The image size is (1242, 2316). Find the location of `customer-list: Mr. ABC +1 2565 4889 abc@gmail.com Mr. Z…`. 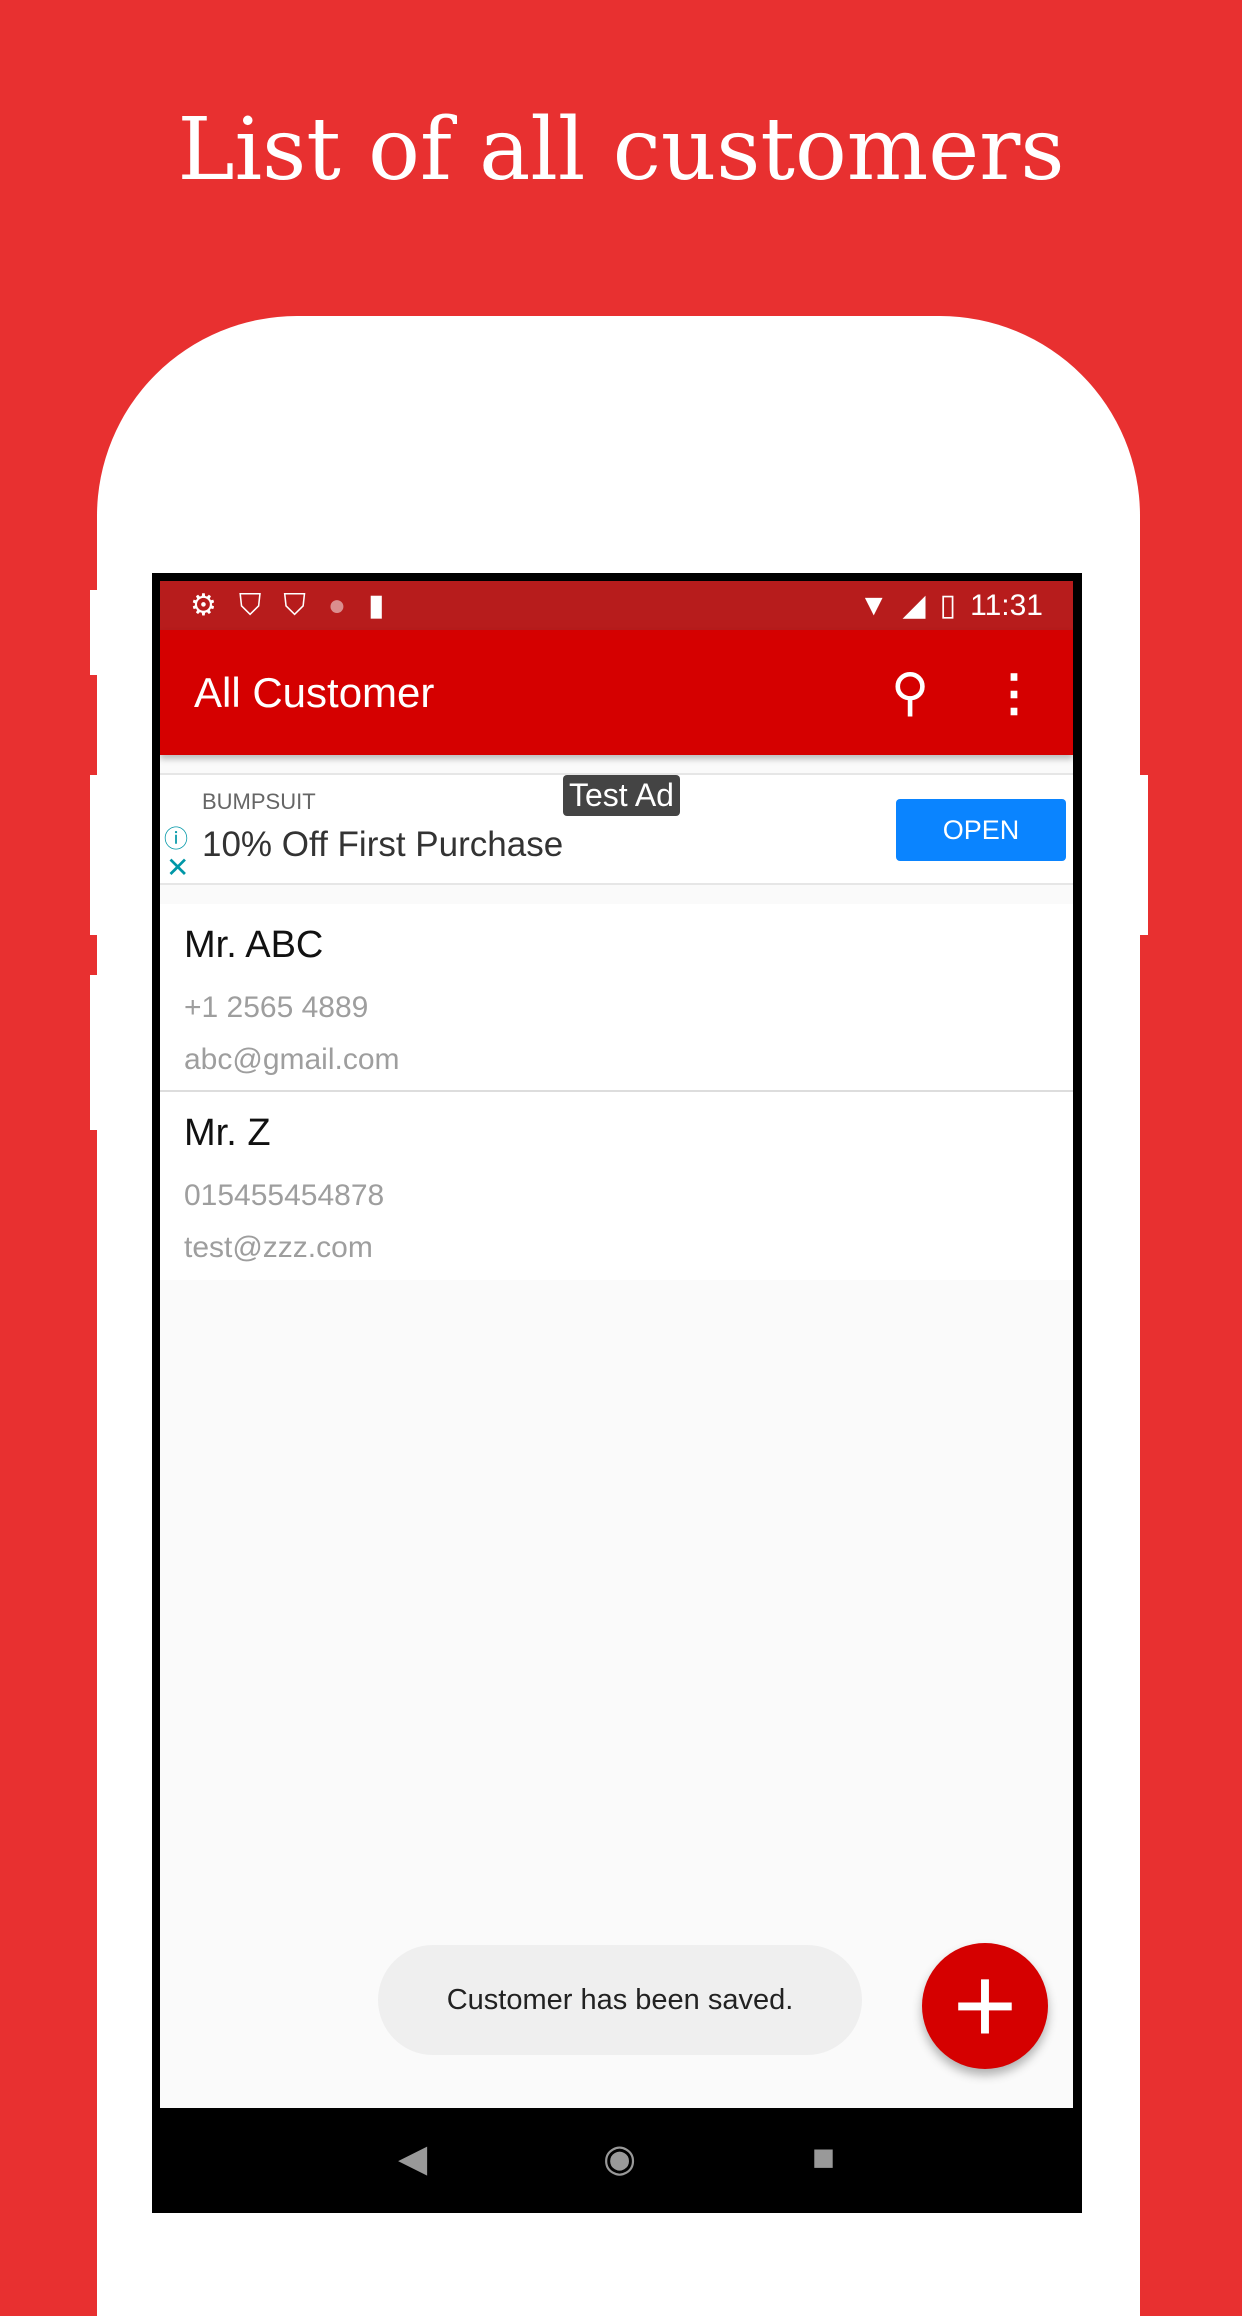

customer-list: Mr. ABC +1 2565 4889 abc@gmail.com Mr. Z… is located at coordinates (616, 1092).